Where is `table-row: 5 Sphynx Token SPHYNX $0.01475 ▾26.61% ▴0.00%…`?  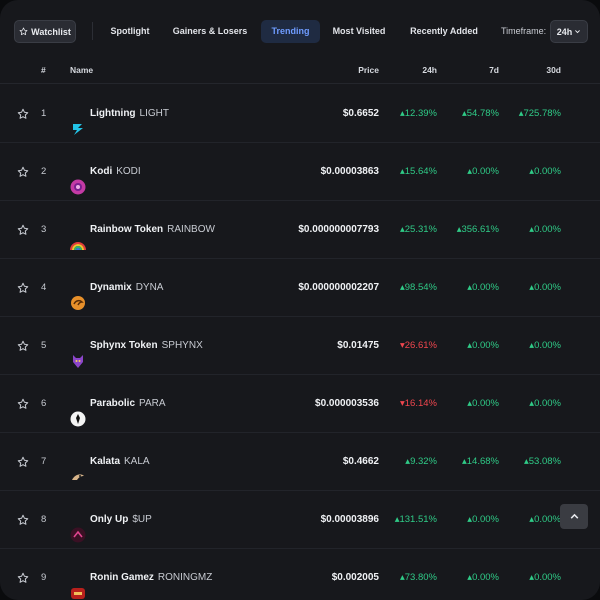
table-row: 5 Sphynx Token SPHYNX $0.01475 ▾26.61% ▴0.00%… is located at coordinates (300, 346).